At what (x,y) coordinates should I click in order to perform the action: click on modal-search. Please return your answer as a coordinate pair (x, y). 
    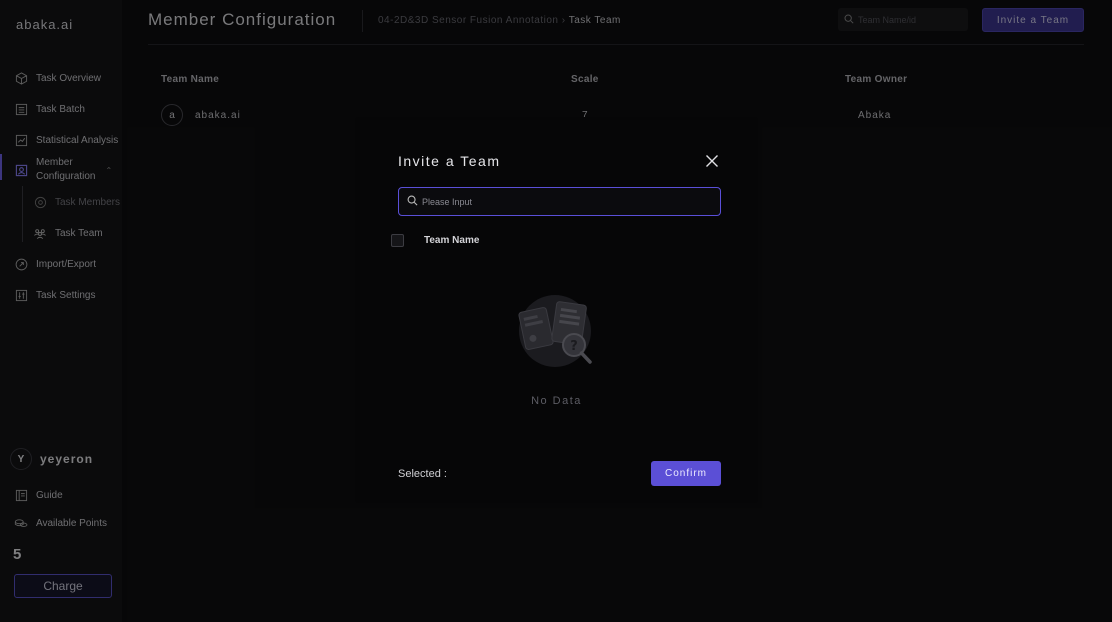
    Looking at the image, I should click on (559, 201).